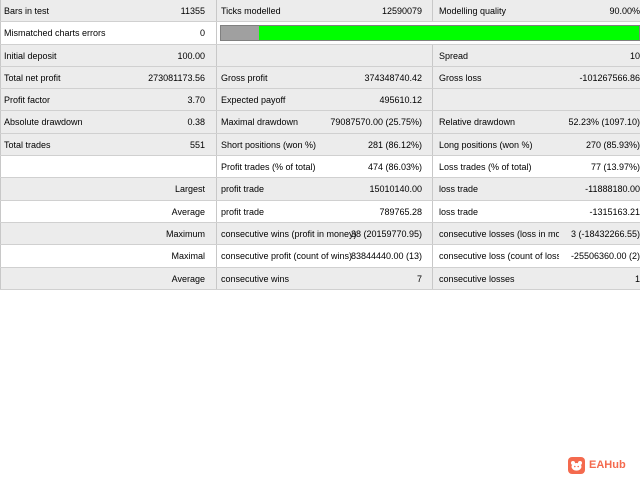 This screenshot has height=480, width=640. What do you see at coordinates (386, 256) in the screenshot?
I see `metric-value: 83844440.00 (13)` at bounding box center [386, 256].